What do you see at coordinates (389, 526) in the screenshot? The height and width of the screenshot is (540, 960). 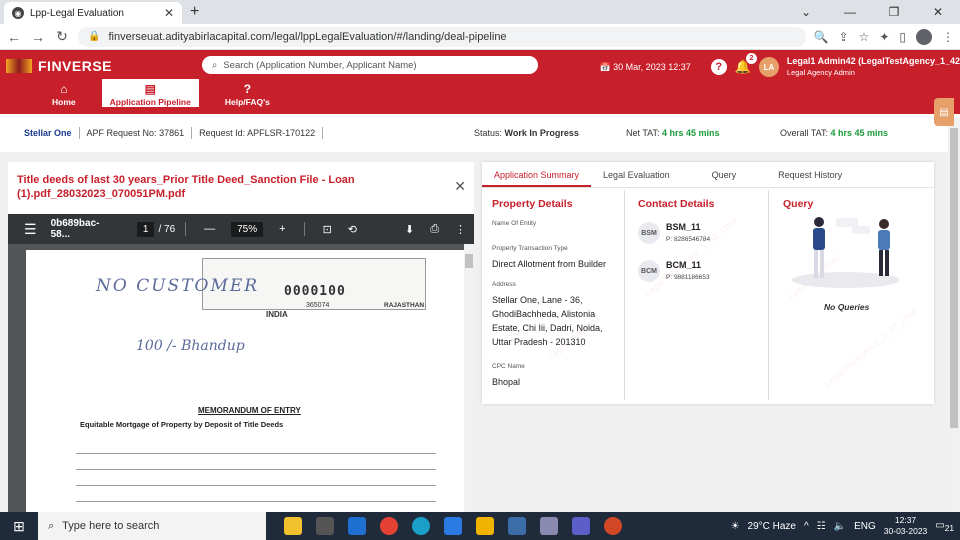 I see `chrome-icon` at bounding box center [389, 526].